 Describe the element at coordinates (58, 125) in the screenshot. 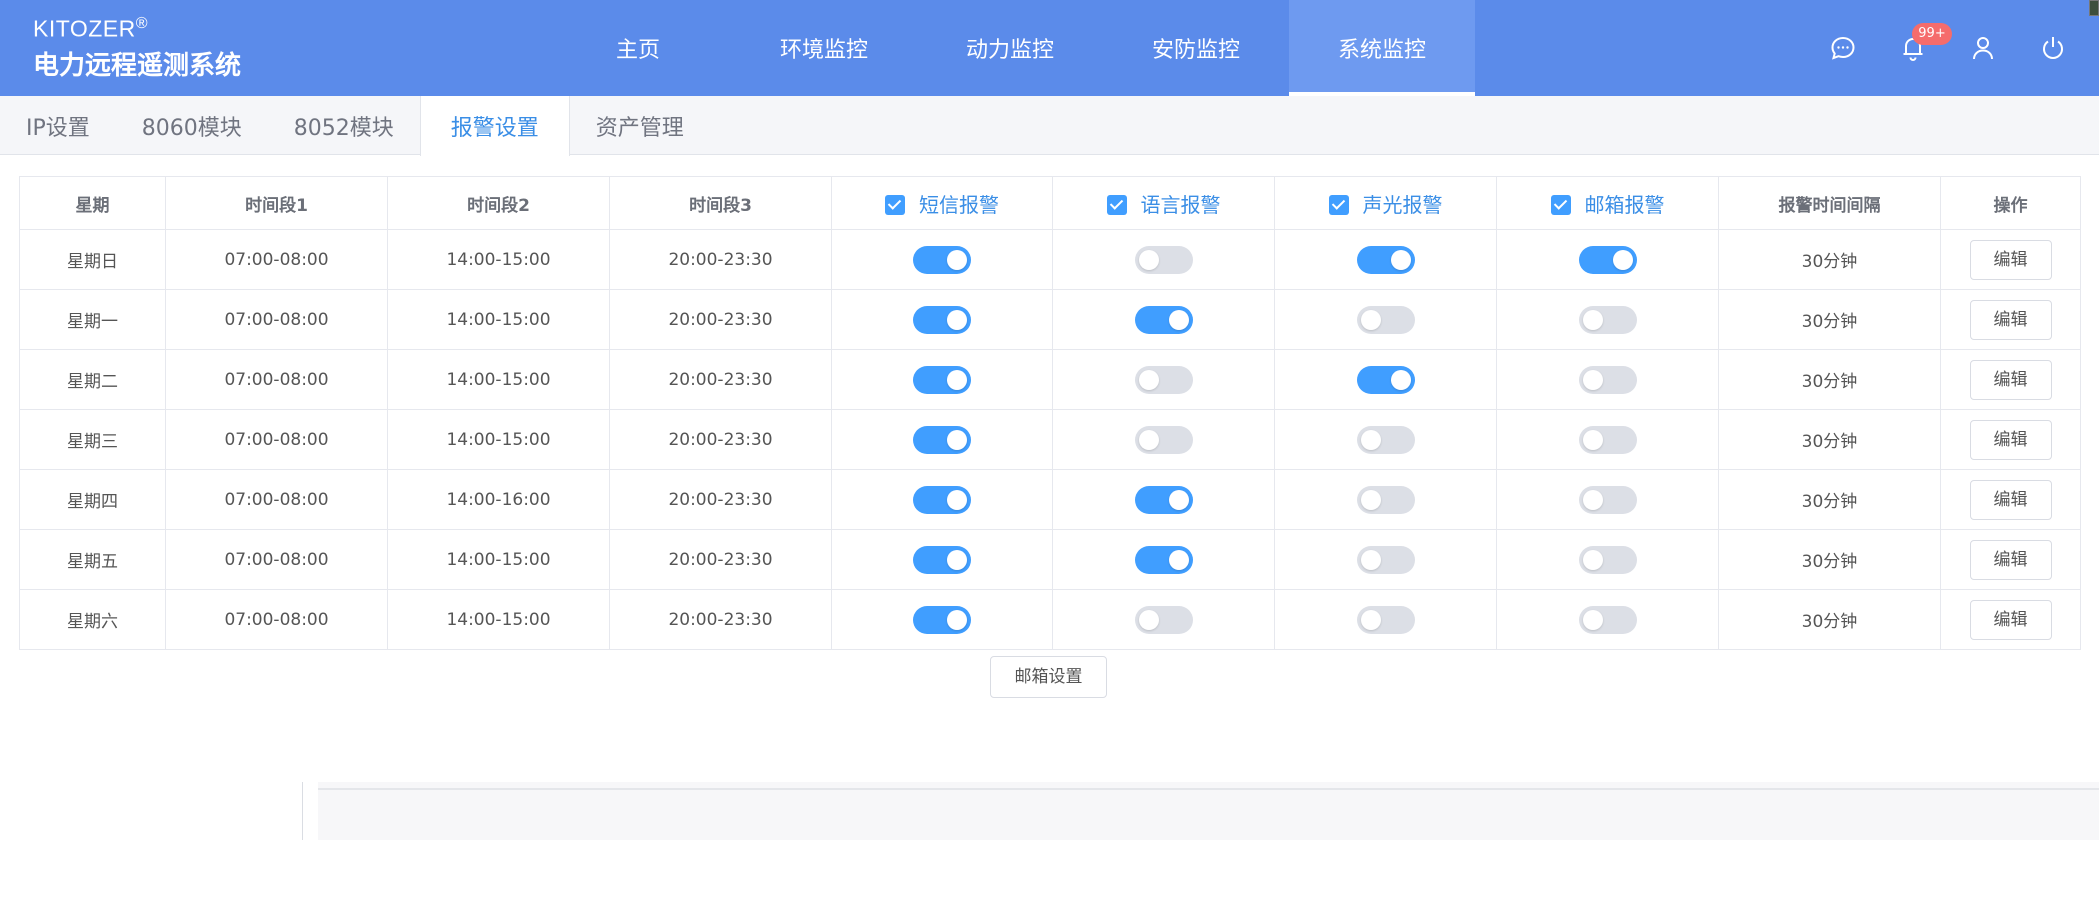

I see `tab-ip-settings: IP设置` at that location.